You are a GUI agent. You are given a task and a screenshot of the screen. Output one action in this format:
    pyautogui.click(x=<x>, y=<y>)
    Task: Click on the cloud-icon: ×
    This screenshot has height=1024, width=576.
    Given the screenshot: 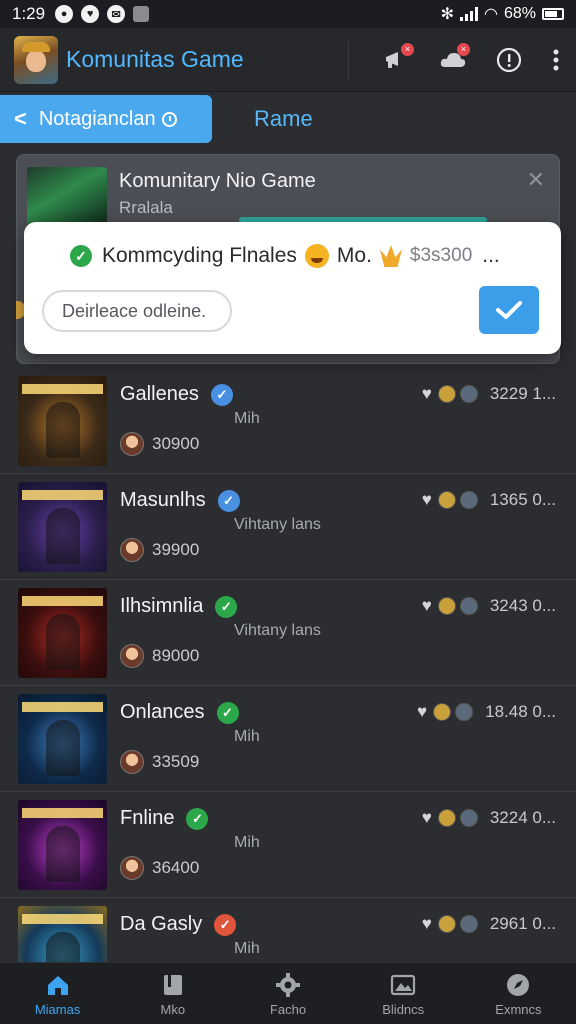 What is the action you would take?
    pyautogui.click(x=454, y=58)
    